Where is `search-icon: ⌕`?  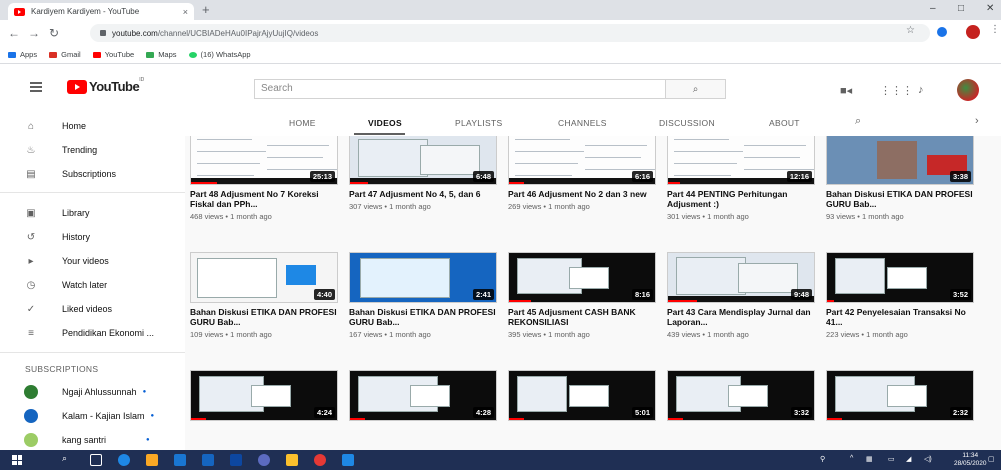
search-icon: ⌕ is located at coordinates (68, 459).